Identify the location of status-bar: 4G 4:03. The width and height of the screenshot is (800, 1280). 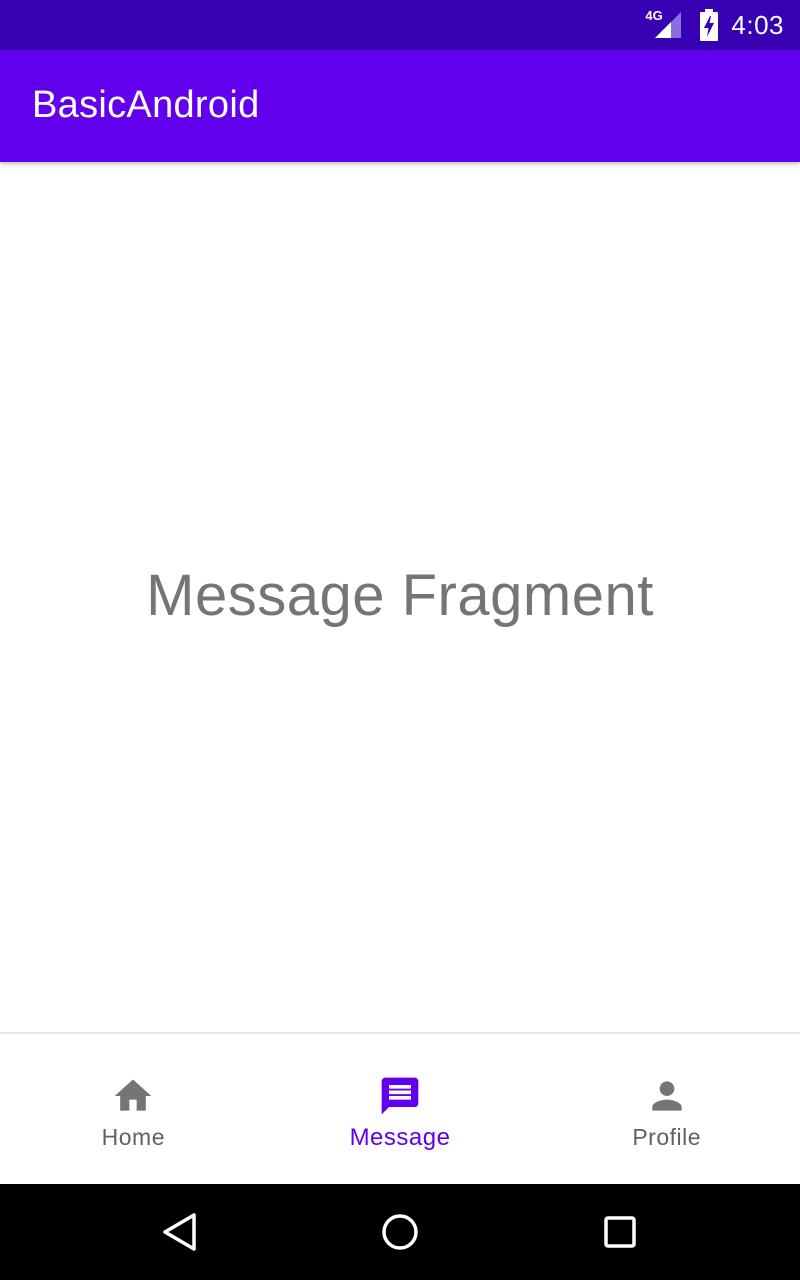
(400, 25).